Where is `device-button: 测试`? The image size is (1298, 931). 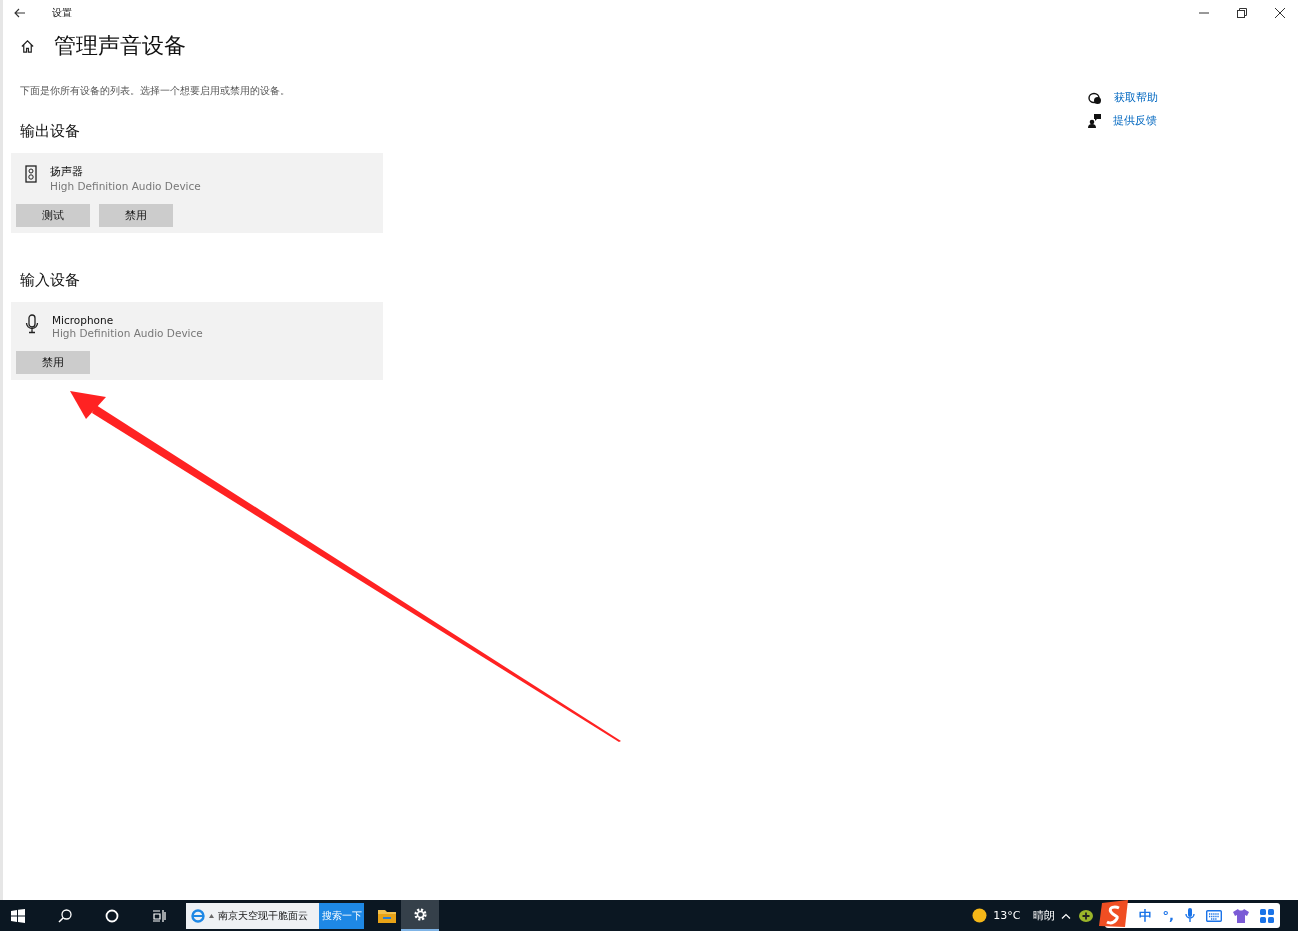 device-button: 测试 is located at coordinates (53, 215).